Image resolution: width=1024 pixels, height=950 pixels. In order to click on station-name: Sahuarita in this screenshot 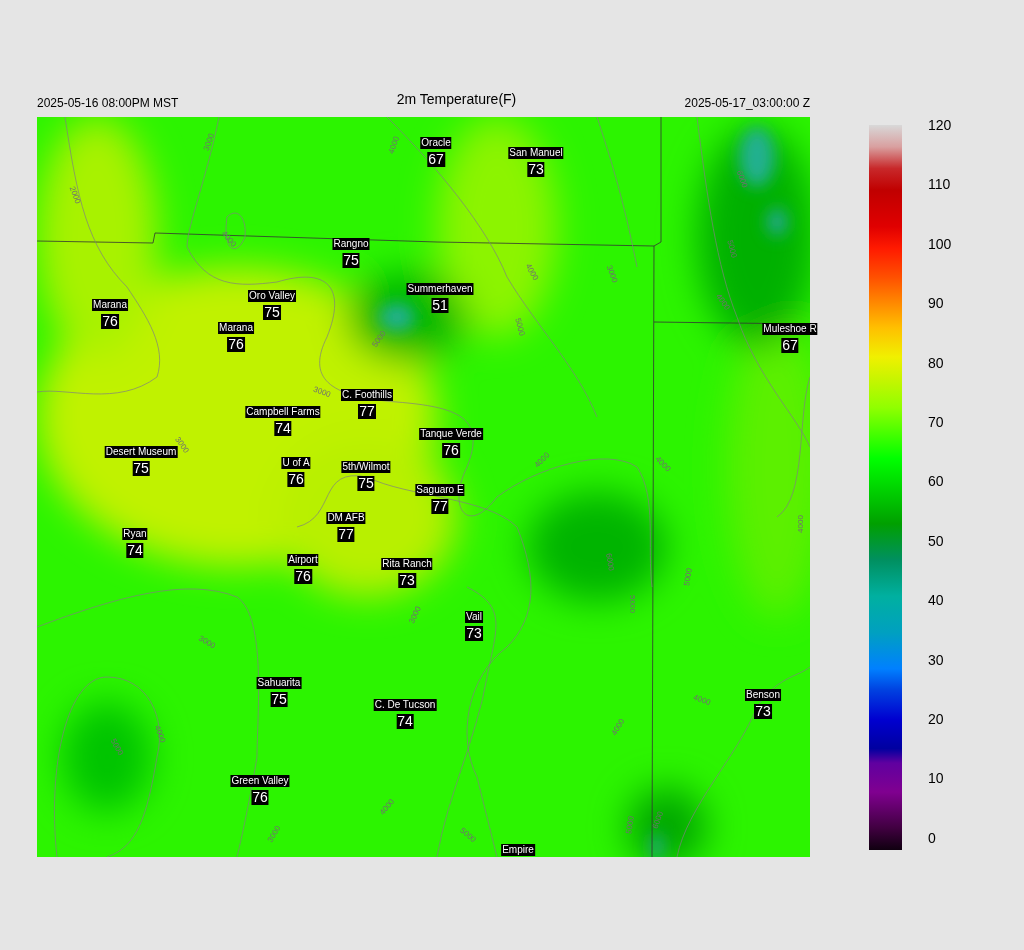, I will do `click(279, 683)`.